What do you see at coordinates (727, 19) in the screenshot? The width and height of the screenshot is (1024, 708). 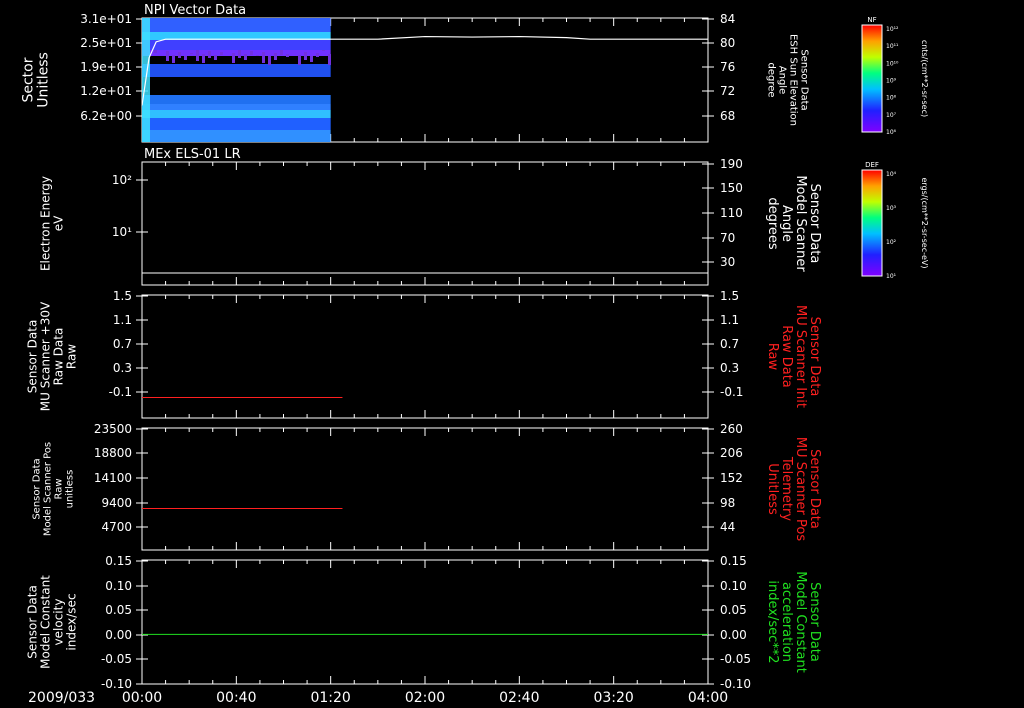 I see `y-tick-label-right: 84` at bounding box center [727, 19].